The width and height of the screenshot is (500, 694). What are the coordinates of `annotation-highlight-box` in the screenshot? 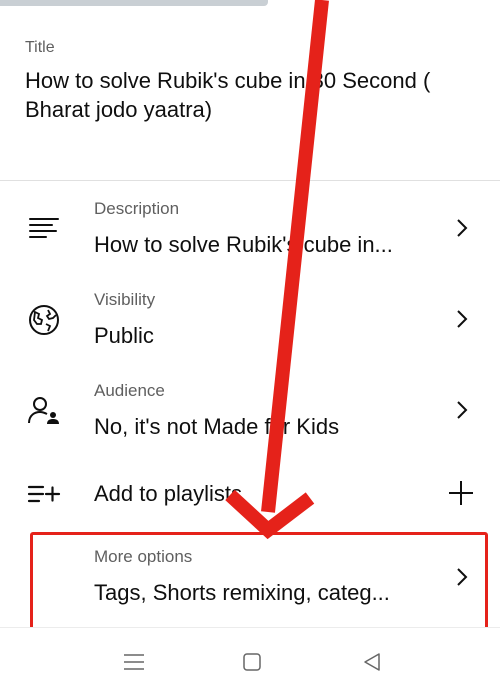 It's located at (259, 581).